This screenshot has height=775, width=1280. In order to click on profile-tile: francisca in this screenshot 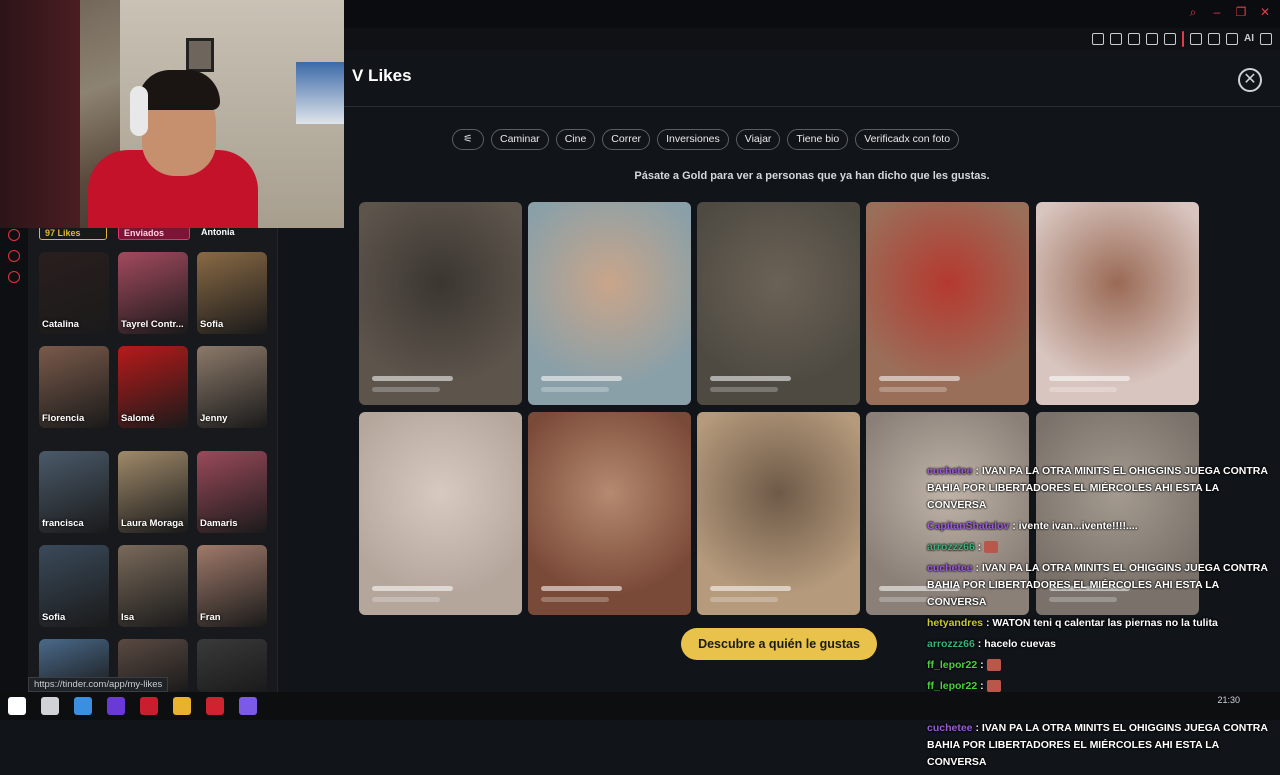, I will do `click(74, 492)`.